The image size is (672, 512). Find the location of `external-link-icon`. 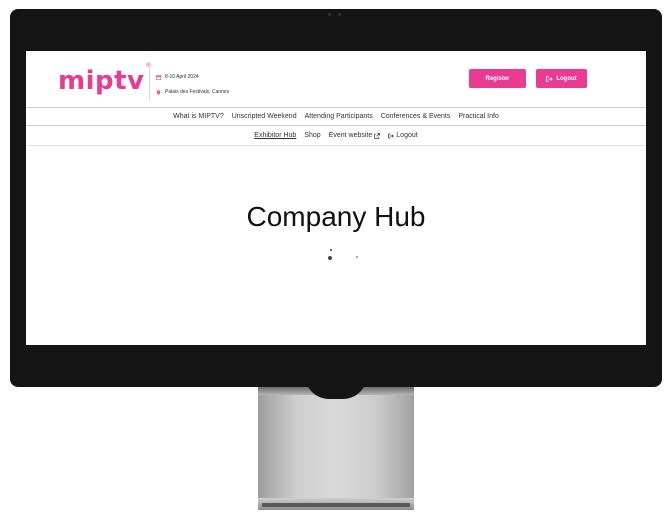

external-link-icon is located at coordinates (377, 135).